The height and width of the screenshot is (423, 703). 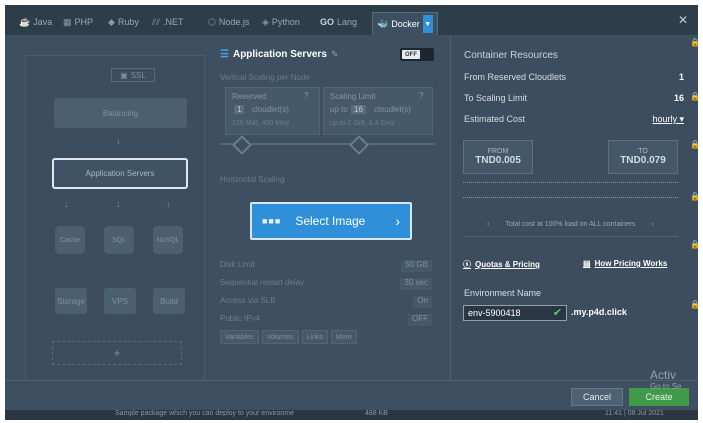 I want to click on tab-java: ☕ Java, so click(x=35, y=22).